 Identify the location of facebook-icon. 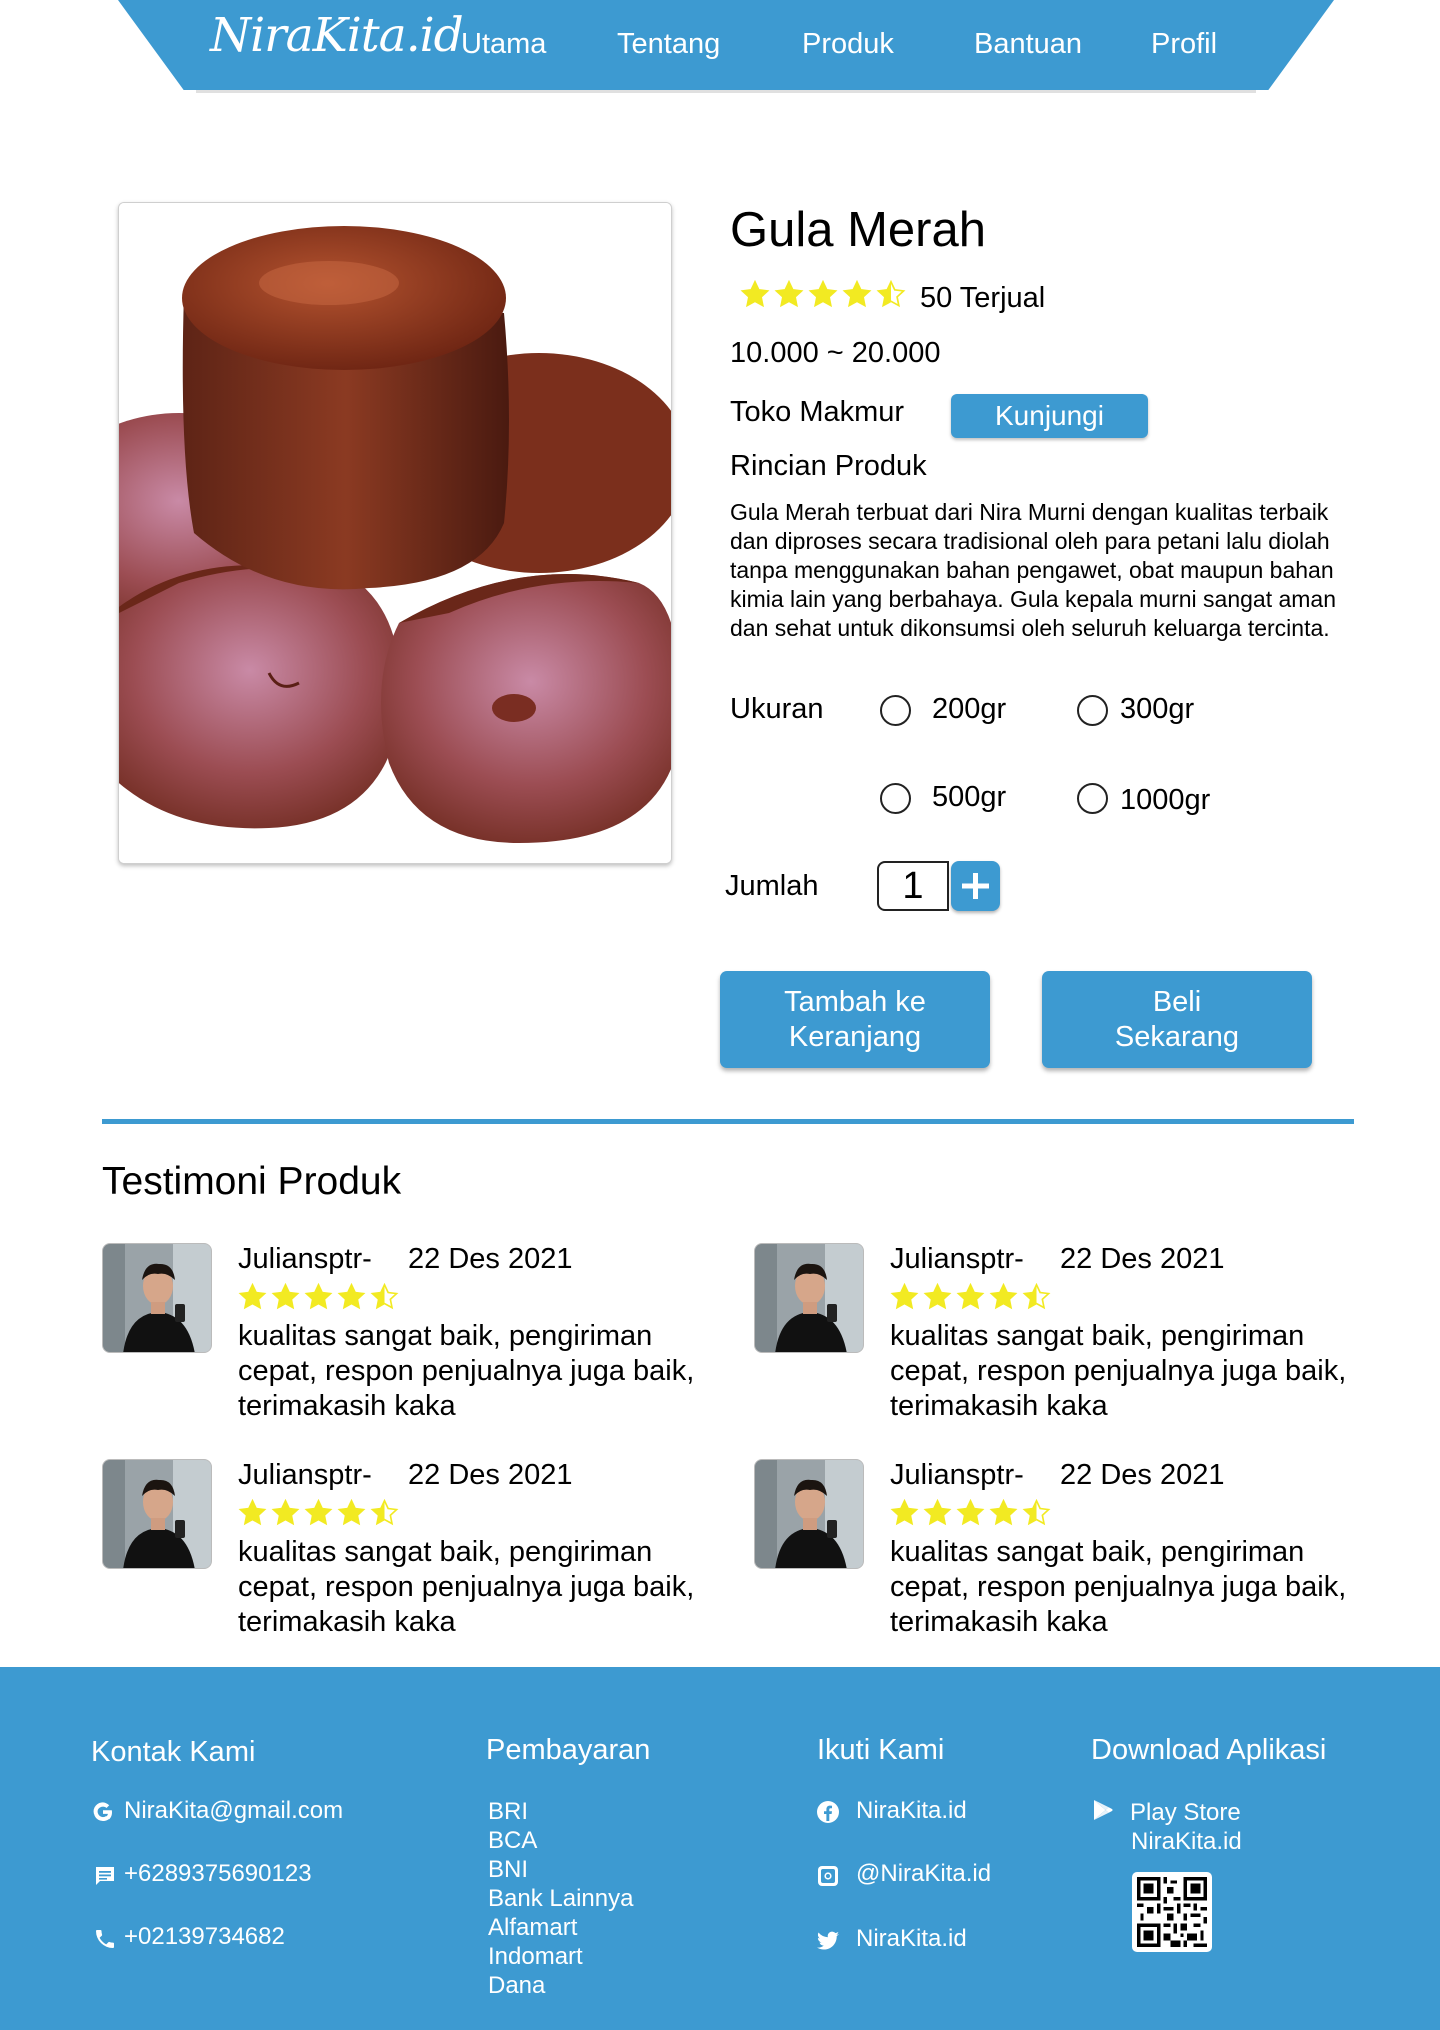
(828, 1812).